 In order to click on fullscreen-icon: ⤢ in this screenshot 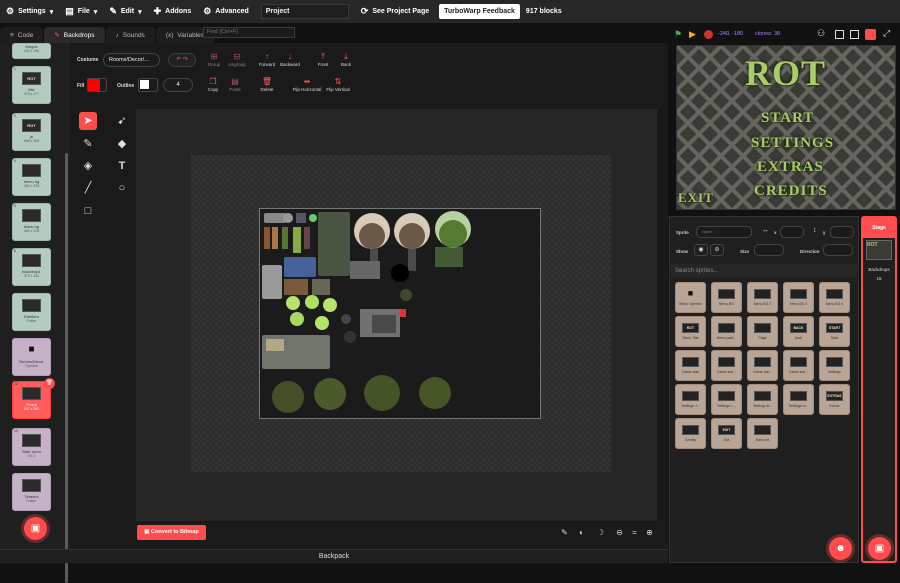, I will do `click(886, 33)`.